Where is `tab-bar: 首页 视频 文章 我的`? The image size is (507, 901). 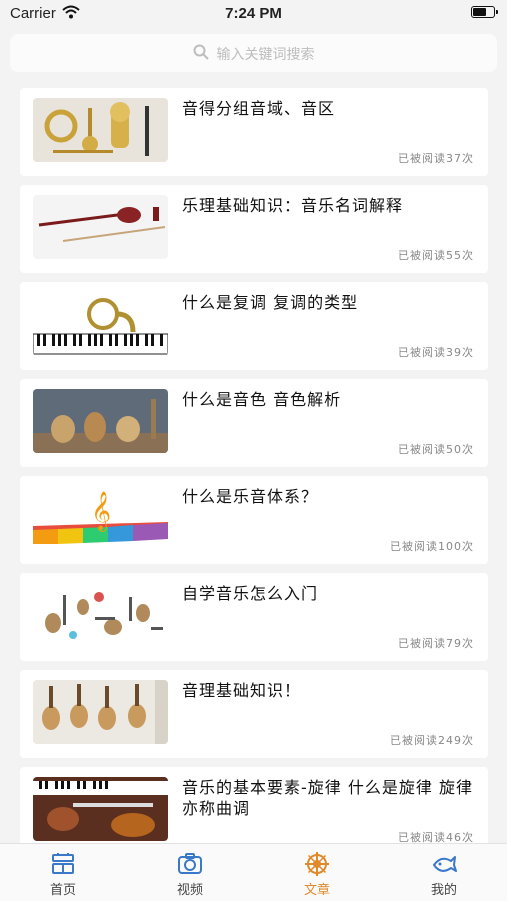 tab-bar: 首页 视频 文章 我的 is located at coordinates (253, 872).